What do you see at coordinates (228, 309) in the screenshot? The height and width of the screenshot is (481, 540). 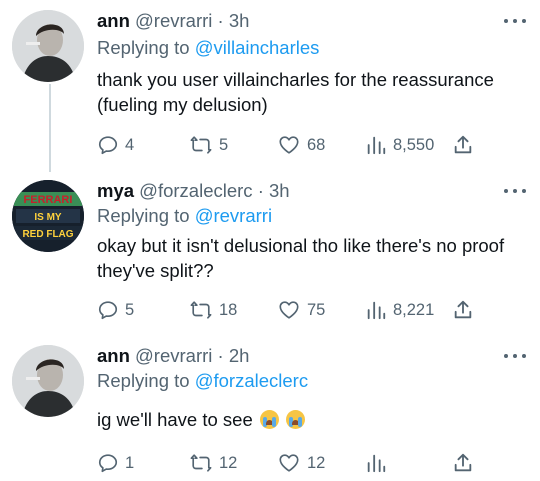 I see `retweet-count: 18` at bounding box center [228, 309].